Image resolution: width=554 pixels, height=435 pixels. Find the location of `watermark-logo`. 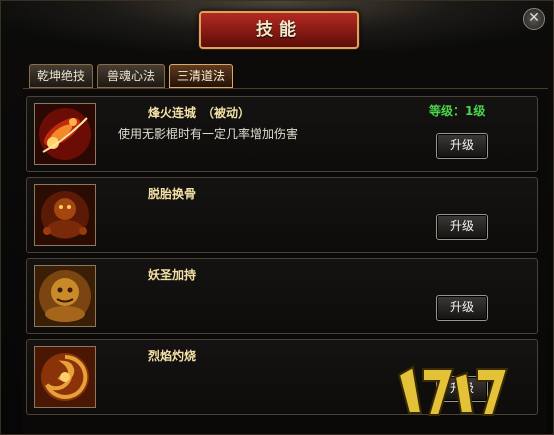

watermark-logo is located at coordinates (453, 390).